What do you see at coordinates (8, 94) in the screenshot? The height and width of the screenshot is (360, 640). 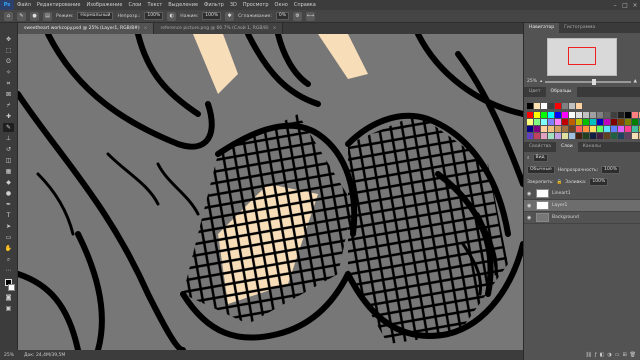 I see `frame-tool-icon: ⊠` at bounding box center [8, 94].